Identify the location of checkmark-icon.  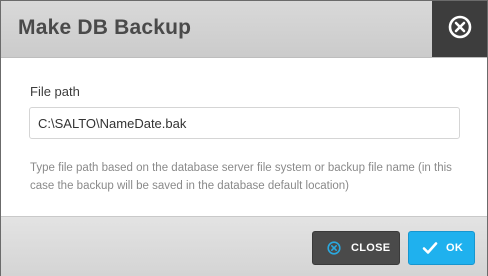
(430, 248).